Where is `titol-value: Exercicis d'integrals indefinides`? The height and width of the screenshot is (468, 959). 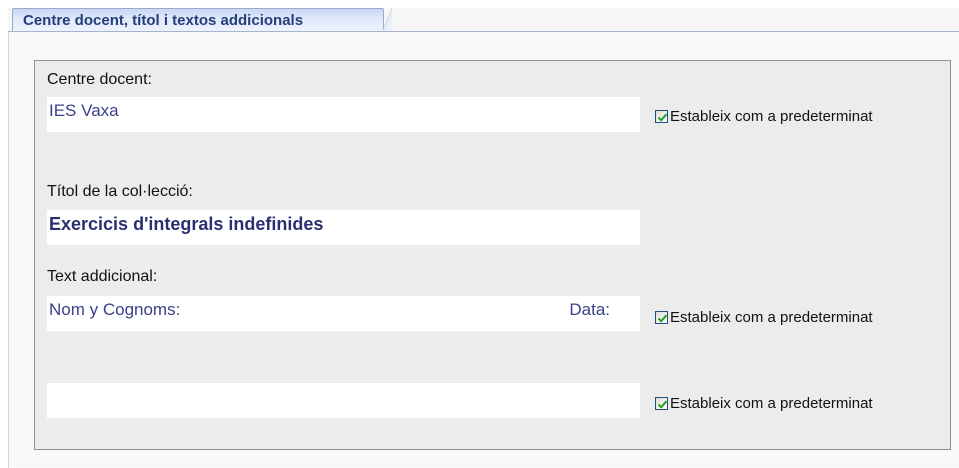
titol-value: Exercicis d'integrals indefinides is located at coordinates (186, 224).